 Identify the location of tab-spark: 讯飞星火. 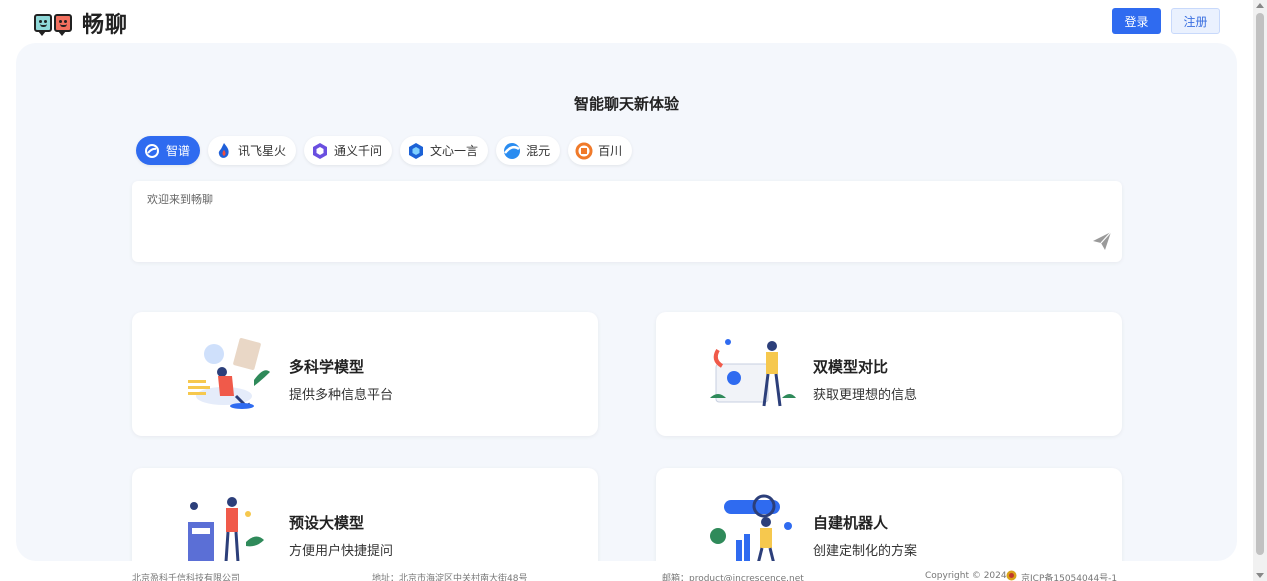
(252, 150).